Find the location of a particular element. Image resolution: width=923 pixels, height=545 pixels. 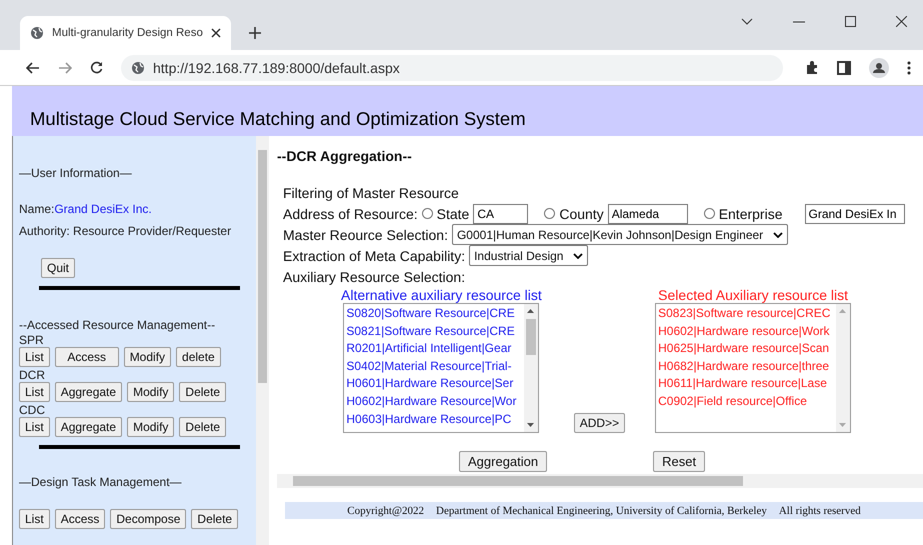

list-item: S0820|Software Resource|CRE is located at coordinates (435, 314).